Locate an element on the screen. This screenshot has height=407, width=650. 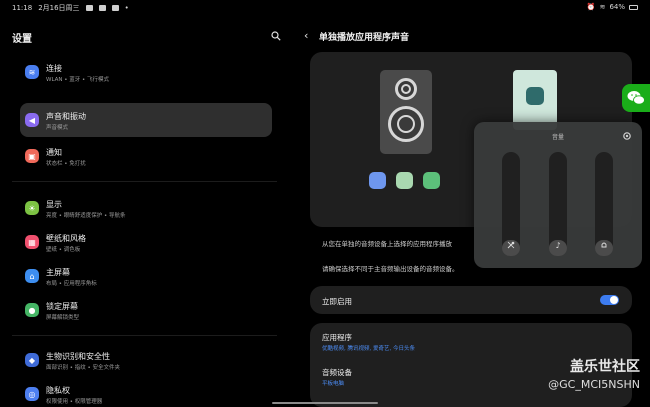
bell-icon is located at coordinates (604, 245).